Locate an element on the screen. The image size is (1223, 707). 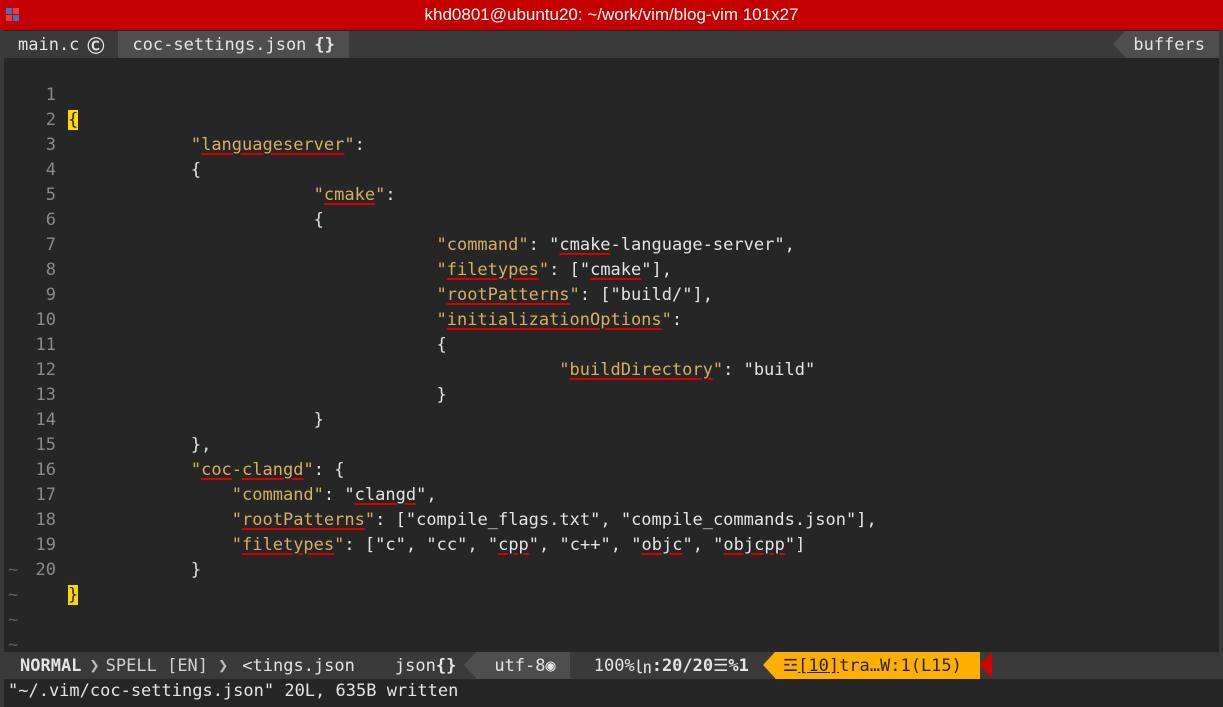
code-line: 9 "initializationOptions": is located at coordinates (611, 294).